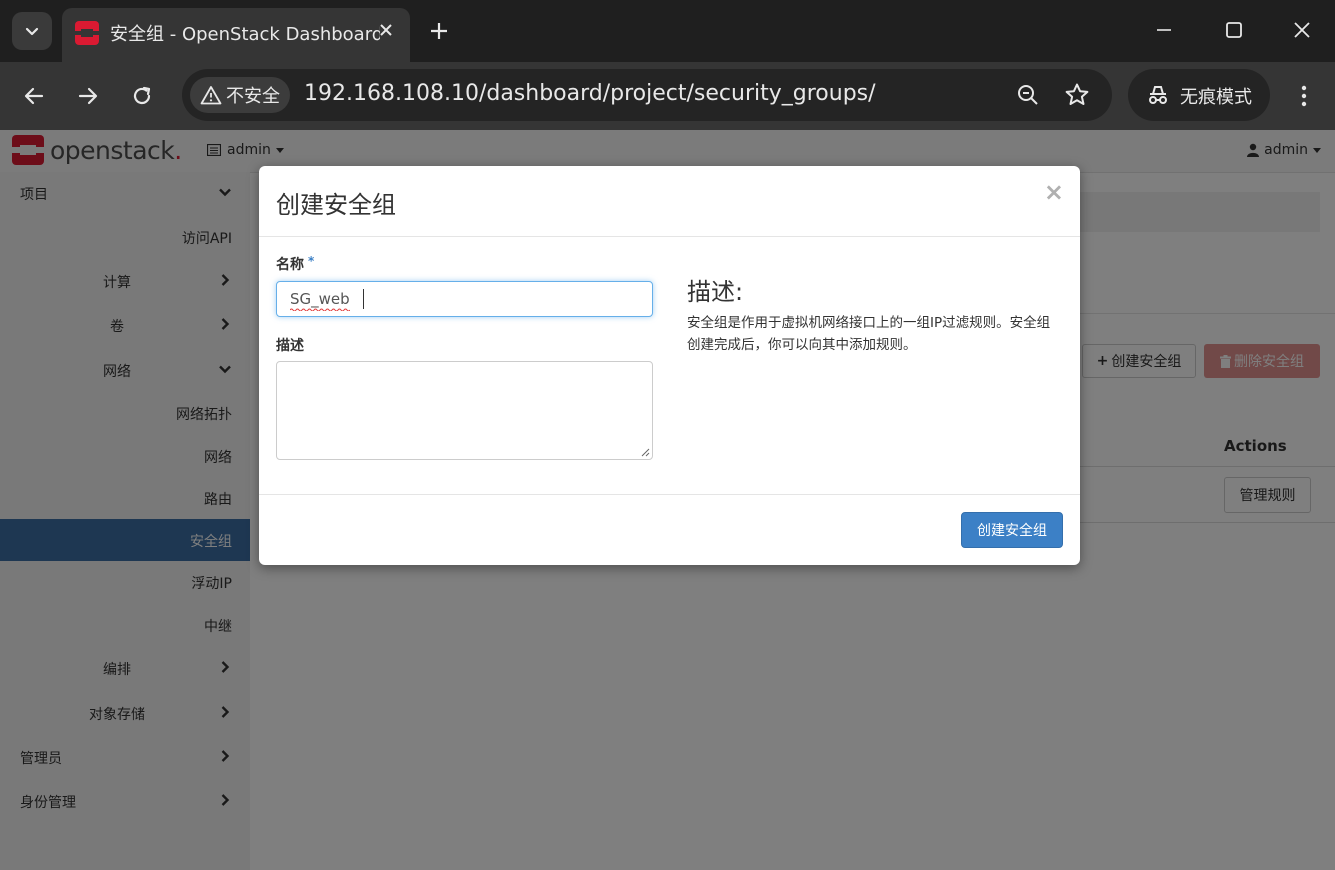 Image resolution: width=1335 pixels, height=870 pixels. What do you see at coordinates (1216, 97) in the screenshot?
I see `incognito-label: 无痕模式` at bounding box center [1216, 97].